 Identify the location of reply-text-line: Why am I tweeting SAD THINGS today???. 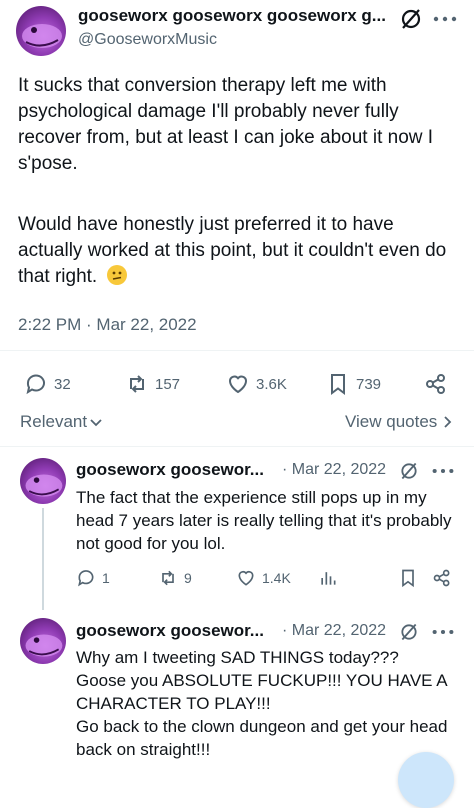
(237, 657).